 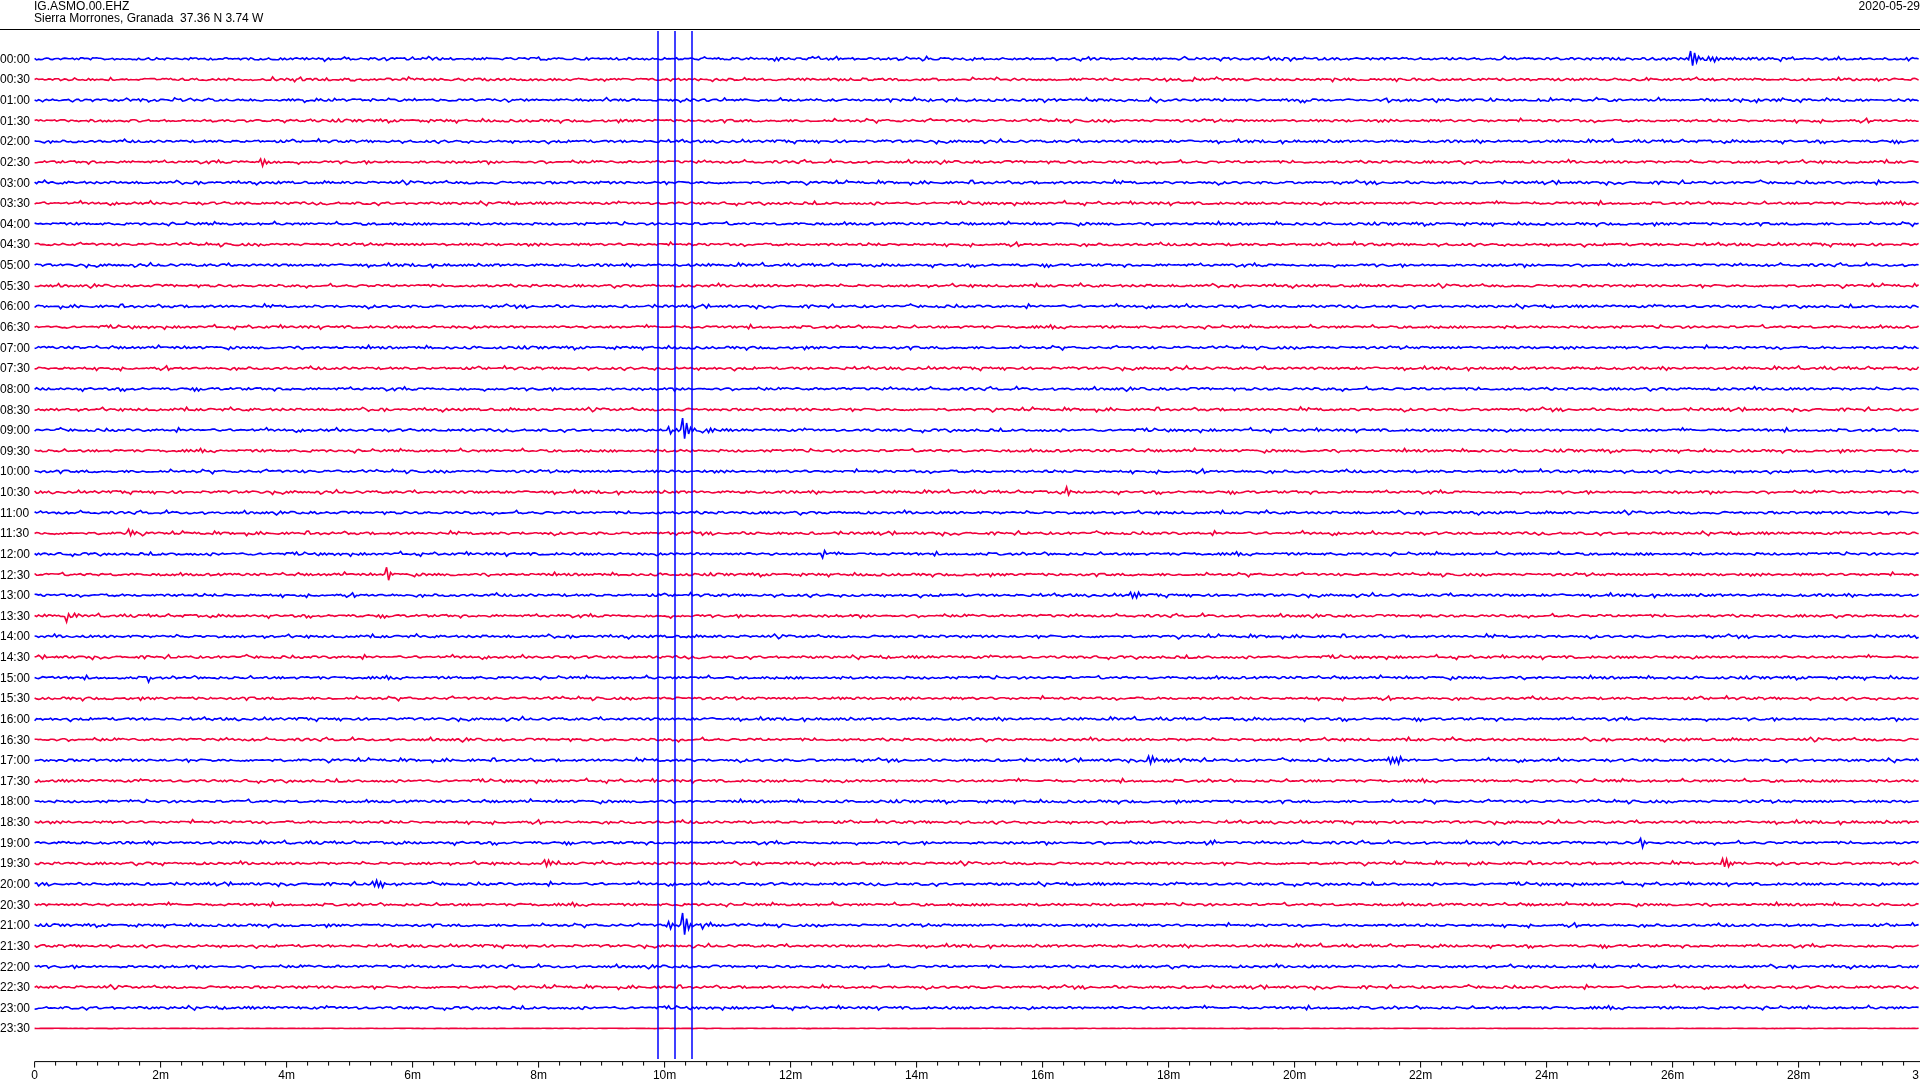 What do you see at coordinates (15, 595) in the screenshot?
I see `time-label: 13:00` at bounding box center [15, 595].